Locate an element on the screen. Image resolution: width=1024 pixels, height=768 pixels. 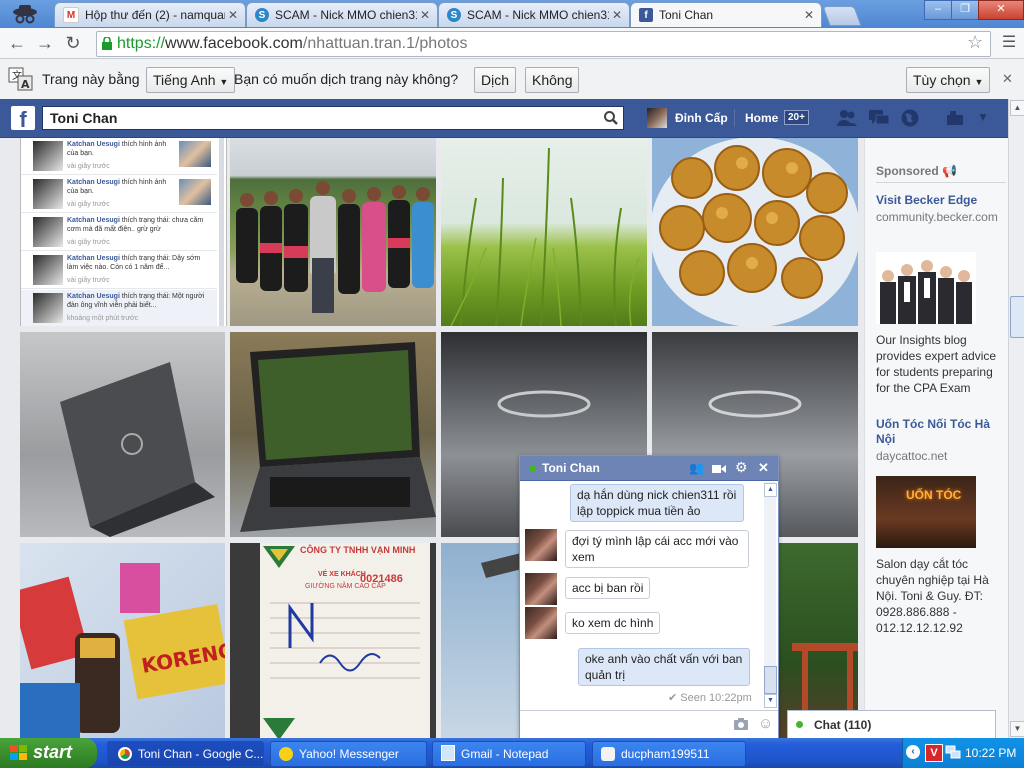
tab-title: Hộp thư đến (2) - namquang is located at coordinates (155, 15).